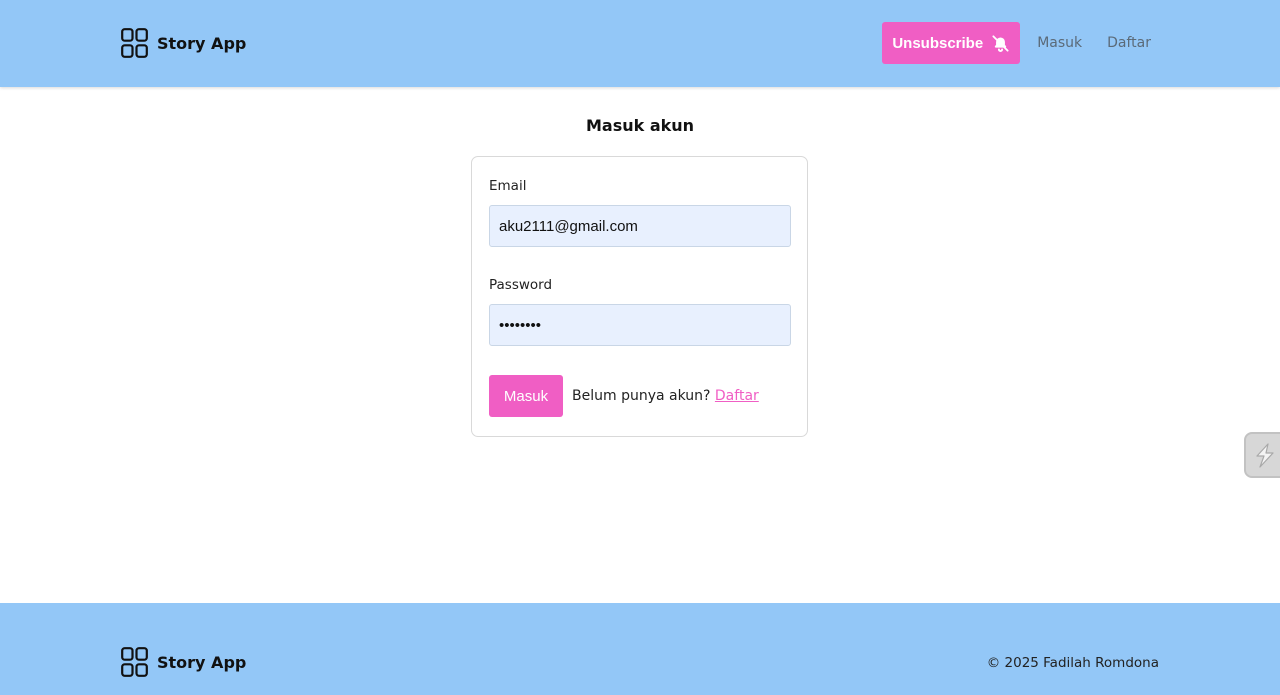 Image resolution: width=1280 pixels, height=695 pixels. Describe the element at coordinates (508, 186) in the screenshot. I see `email-label: Email` at that location.